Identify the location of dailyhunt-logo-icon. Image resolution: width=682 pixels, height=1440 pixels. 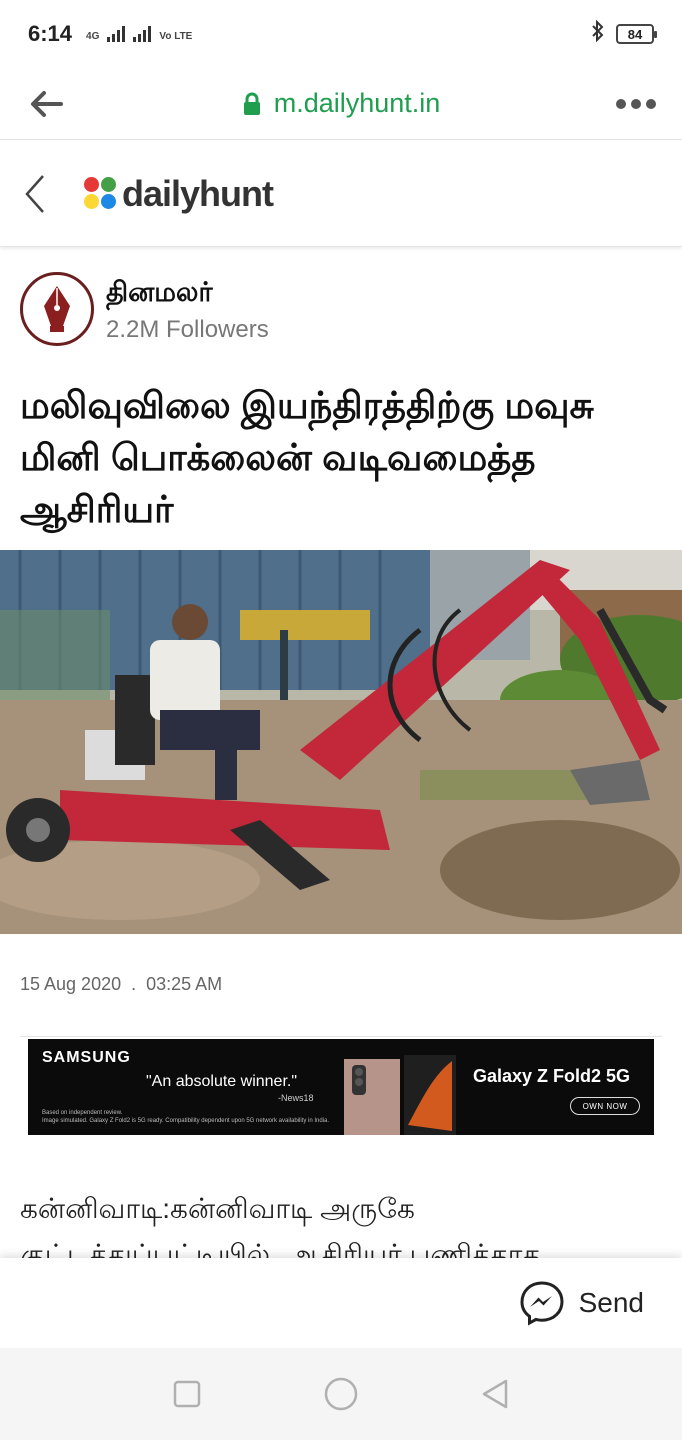
(101, 193).